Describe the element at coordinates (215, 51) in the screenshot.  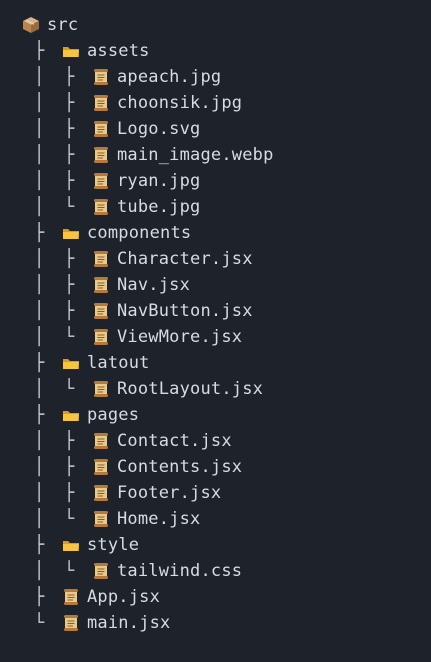
I see `tree-folder-row: ├ assets` at that location.